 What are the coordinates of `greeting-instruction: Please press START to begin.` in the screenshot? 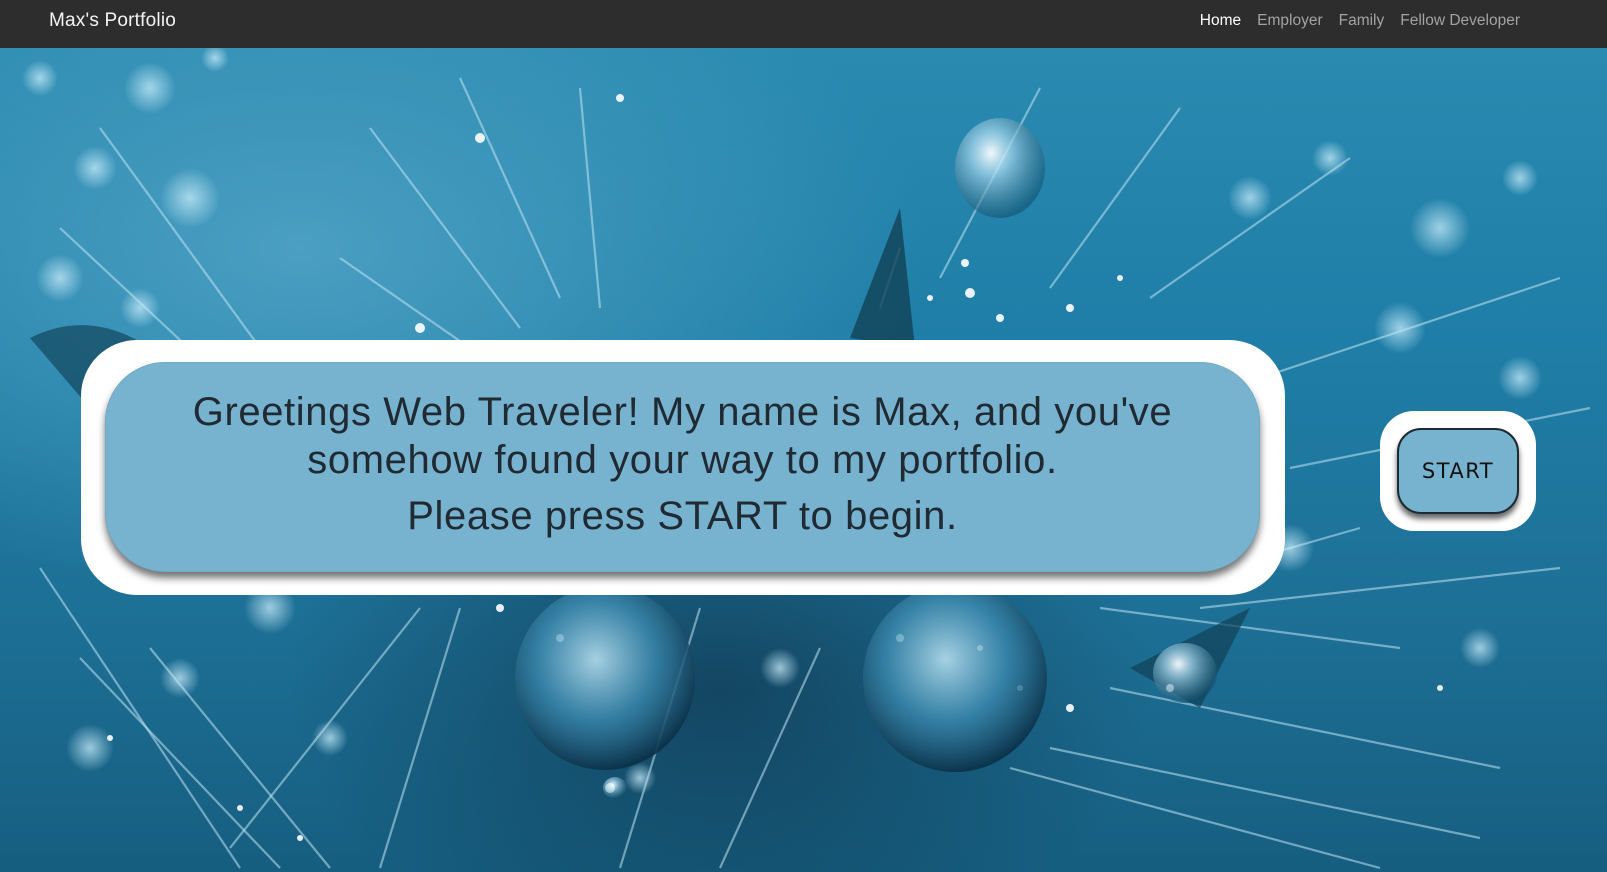 It's located at (682, 516).